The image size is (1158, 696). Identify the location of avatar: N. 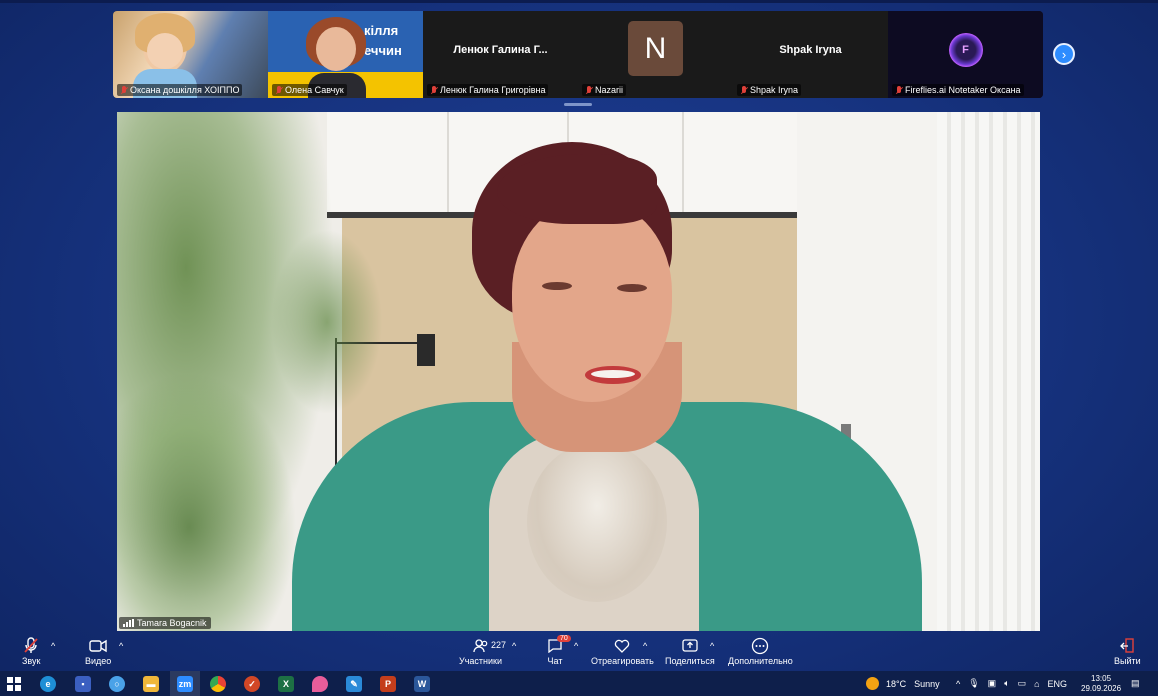
(655, 48).